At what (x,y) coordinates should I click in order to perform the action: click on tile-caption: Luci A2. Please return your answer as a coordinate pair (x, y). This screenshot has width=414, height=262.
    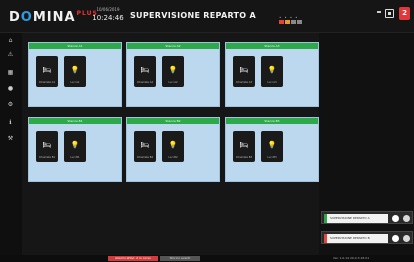
    Looking at the image, I should click on (173, 82).